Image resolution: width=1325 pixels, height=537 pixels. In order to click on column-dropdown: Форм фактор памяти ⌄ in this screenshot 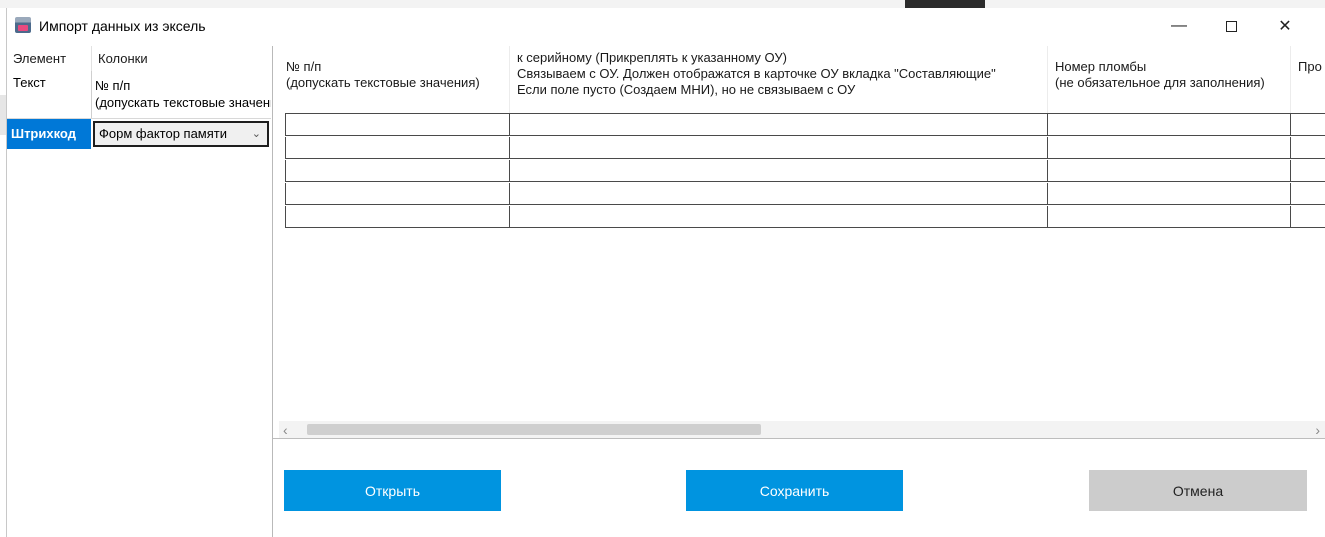, I will do `click(181, 134)`.